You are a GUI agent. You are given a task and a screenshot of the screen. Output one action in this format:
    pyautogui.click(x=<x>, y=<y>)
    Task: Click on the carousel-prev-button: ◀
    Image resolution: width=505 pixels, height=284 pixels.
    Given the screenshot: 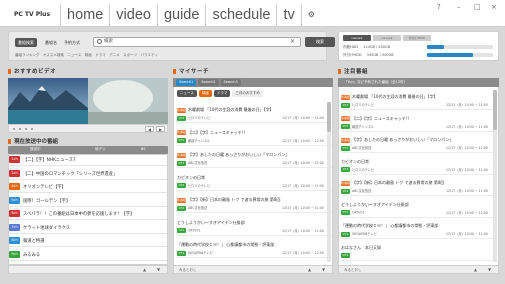 What is the action you would take?
    pyautogui.click(x=149, y=129)
    